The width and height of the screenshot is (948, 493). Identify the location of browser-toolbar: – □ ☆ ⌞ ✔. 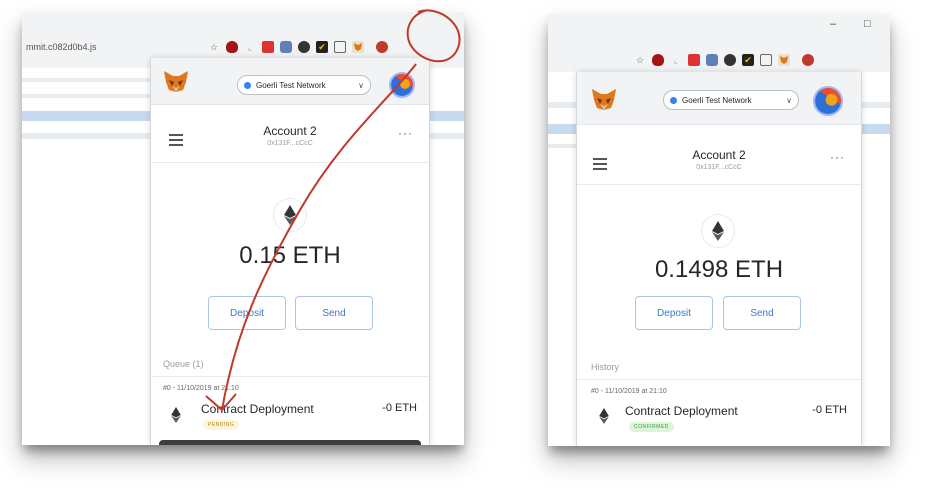
(719, 43).